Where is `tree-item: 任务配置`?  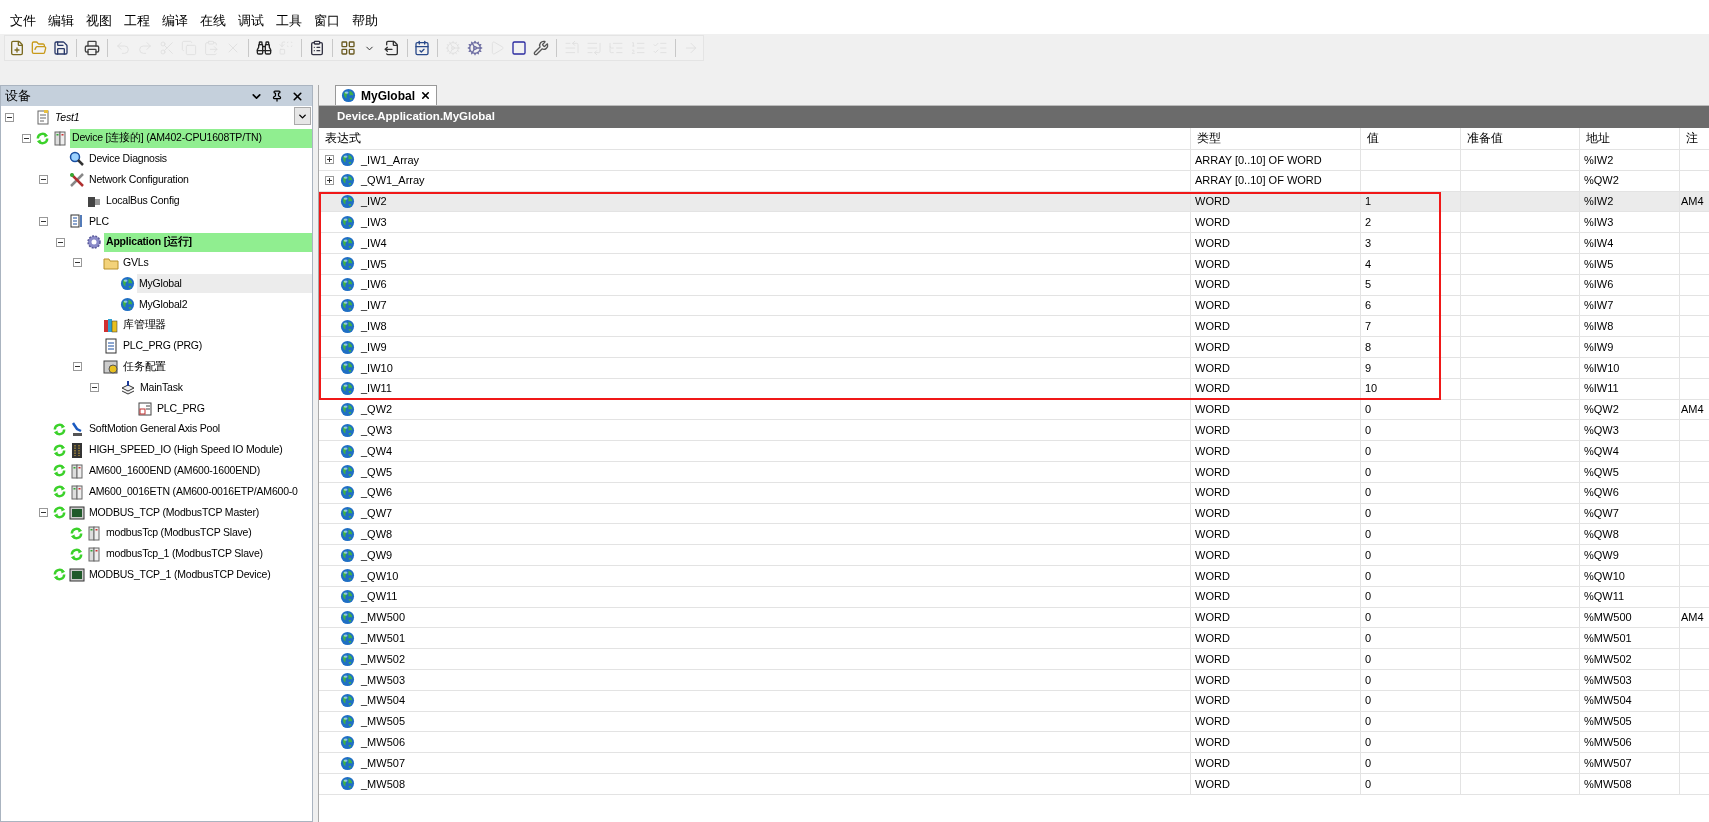
tree-item: 任务配置 is located at coordinates (216, 367).